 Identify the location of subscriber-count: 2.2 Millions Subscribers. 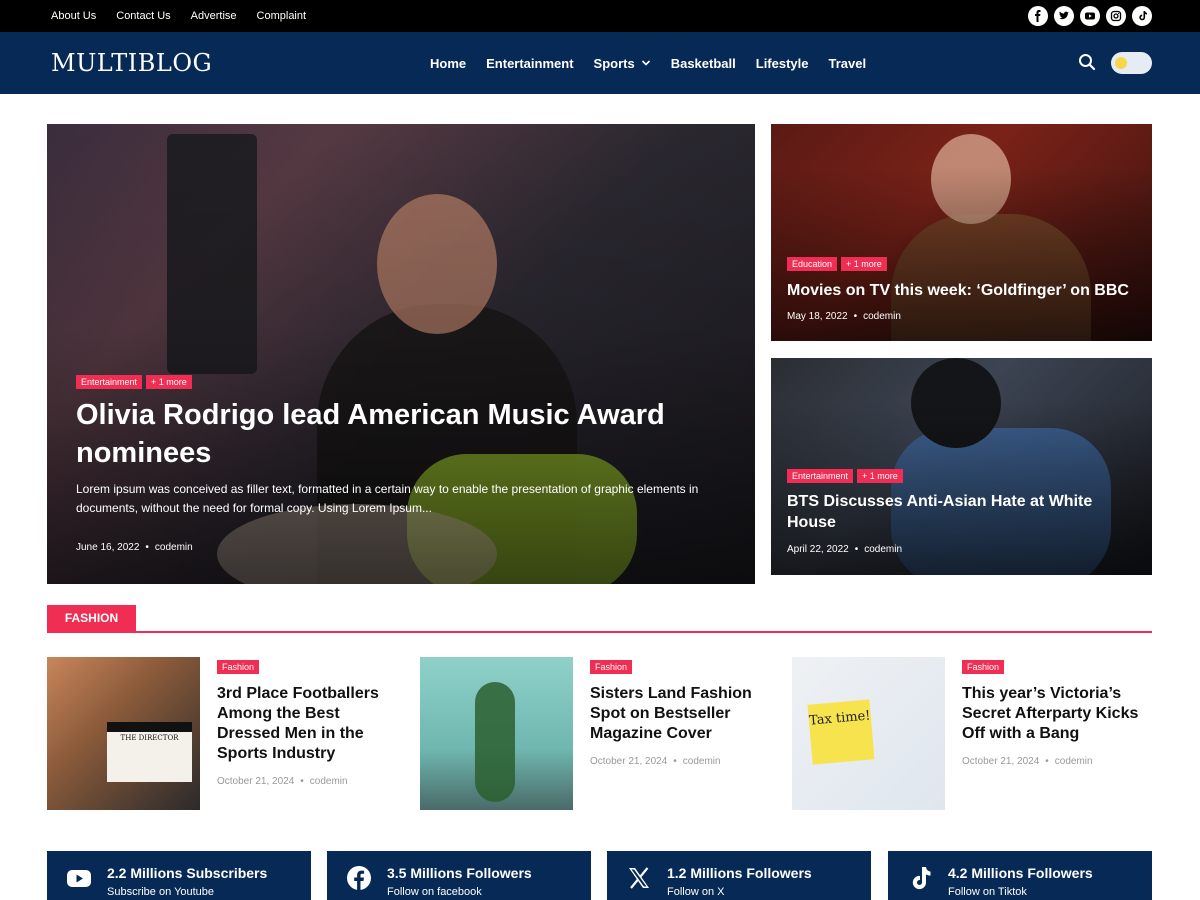
(187, 873).